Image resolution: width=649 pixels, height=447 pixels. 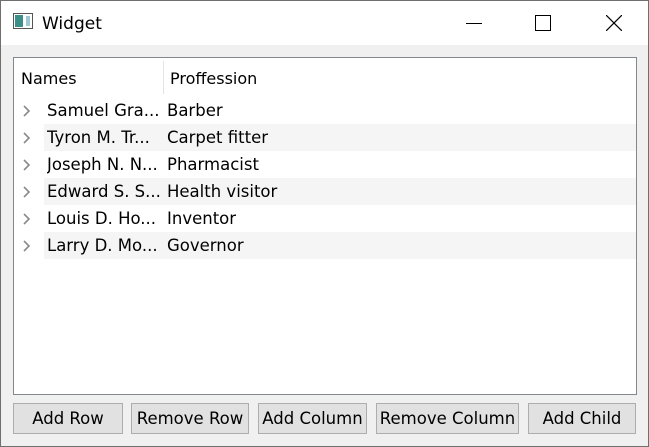 What do you see at coordinates (213, 164) in the screenshot?
I see `row-profession: Pharmacist` at bounding box center [213, 164].